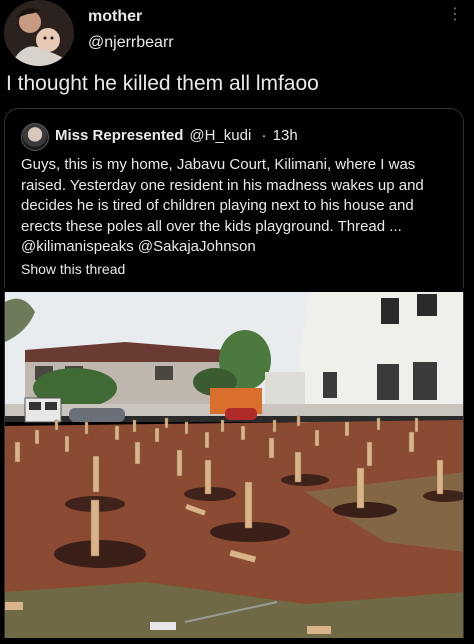  Describe the element at coordinates (73, 269) in the screenshot. I see `show-thread-link: Show this thread` at that location.